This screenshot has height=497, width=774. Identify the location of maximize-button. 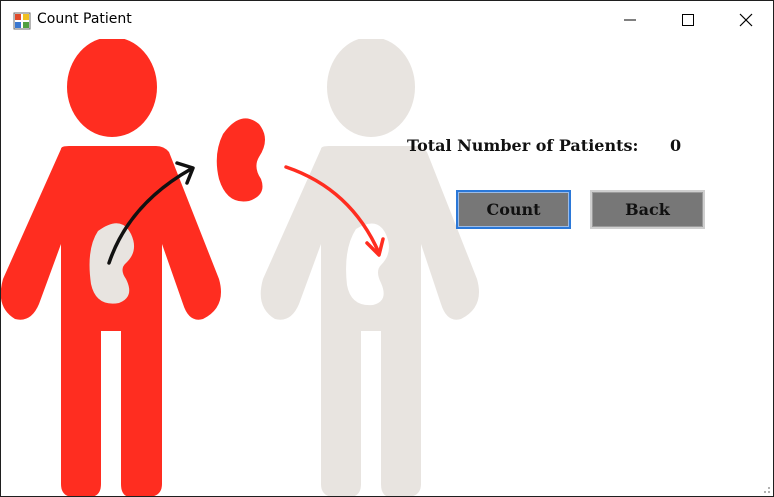
(688, 20).